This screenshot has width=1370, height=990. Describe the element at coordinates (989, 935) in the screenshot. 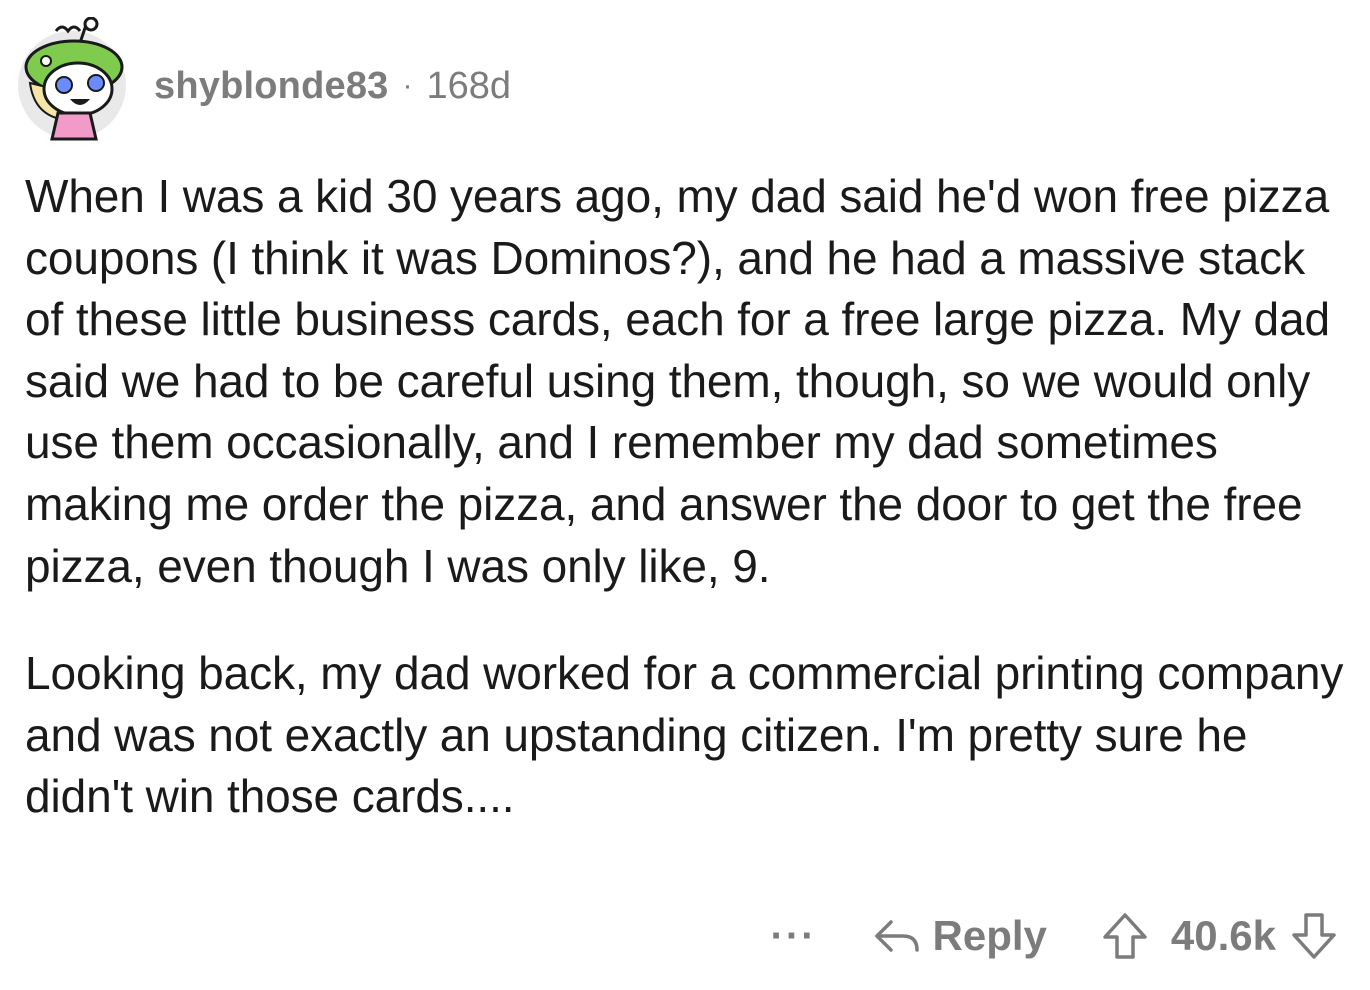

I see `reply-label: Reply` at that location.